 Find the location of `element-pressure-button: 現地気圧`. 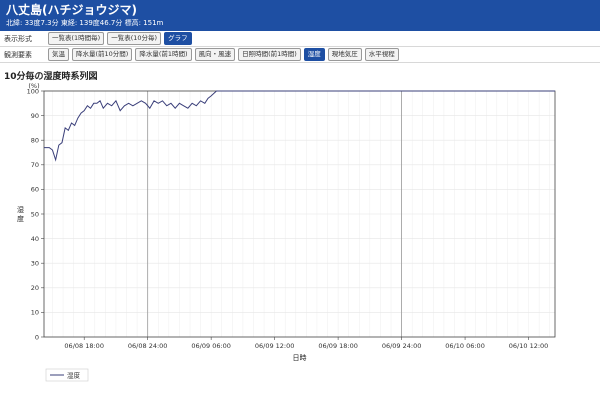

element-pressure-button: 現地気圧 is located at coordinates (344, 54).